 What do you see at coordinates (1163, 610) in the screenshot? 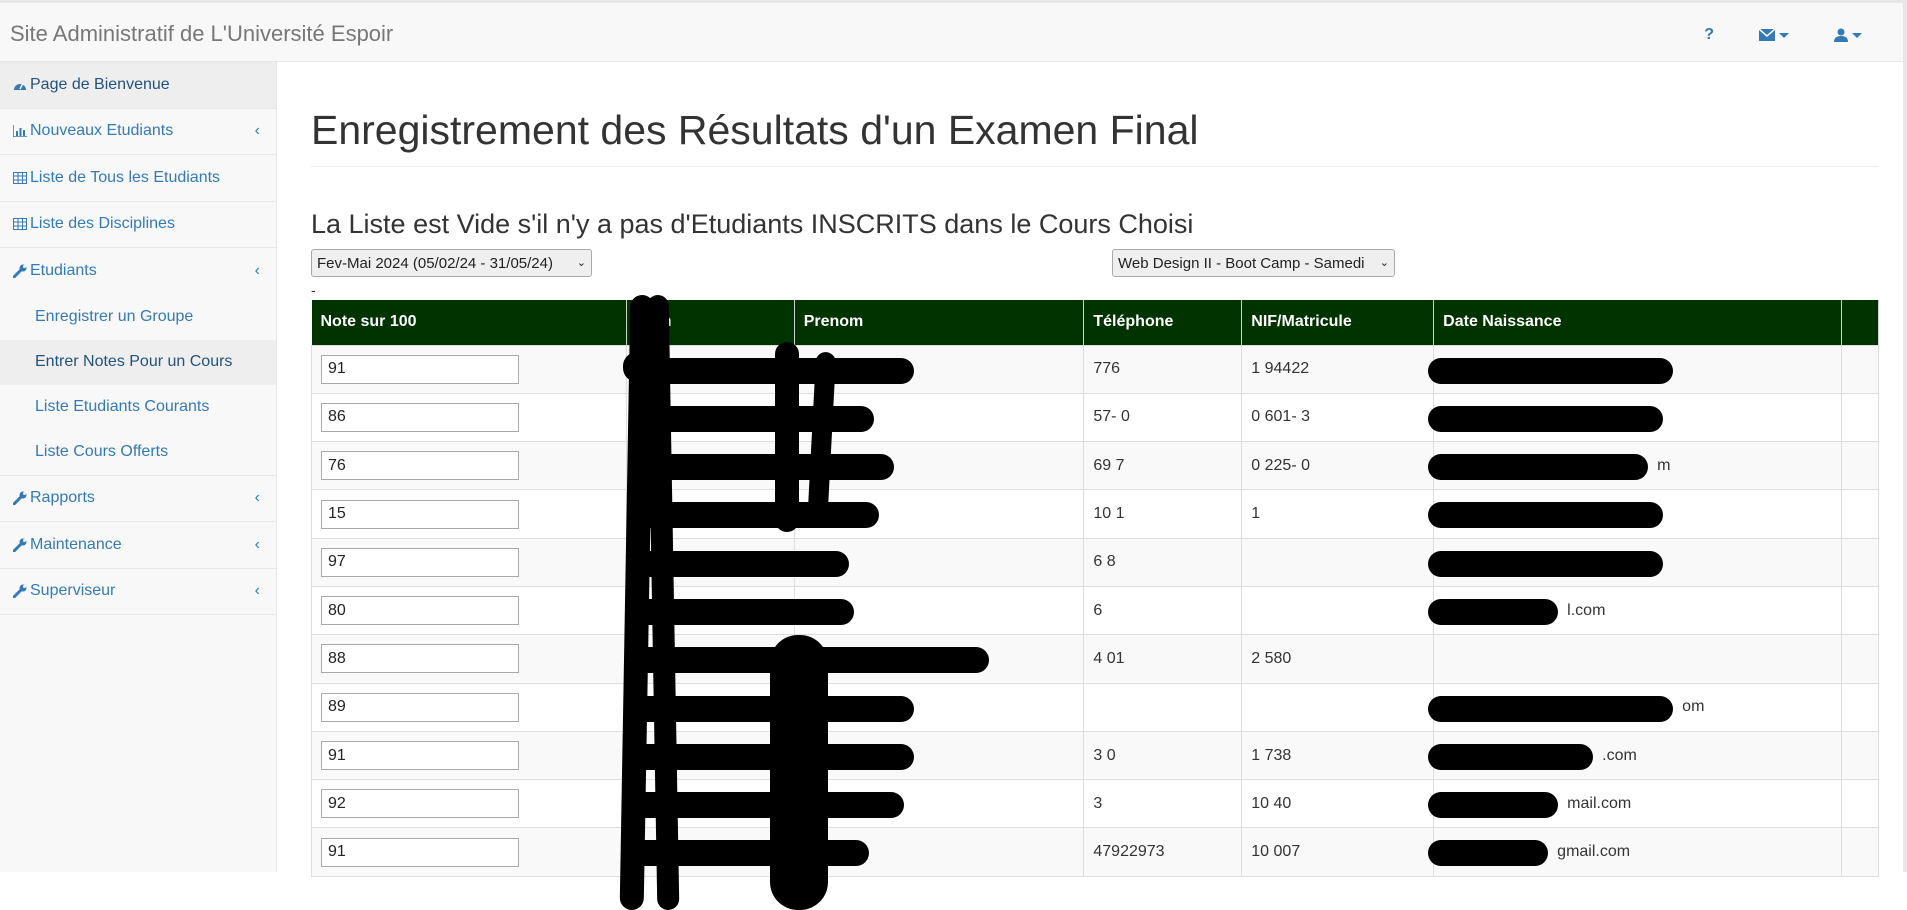
I see `cell-telephone: 6` at bounding box center [1163, 610].